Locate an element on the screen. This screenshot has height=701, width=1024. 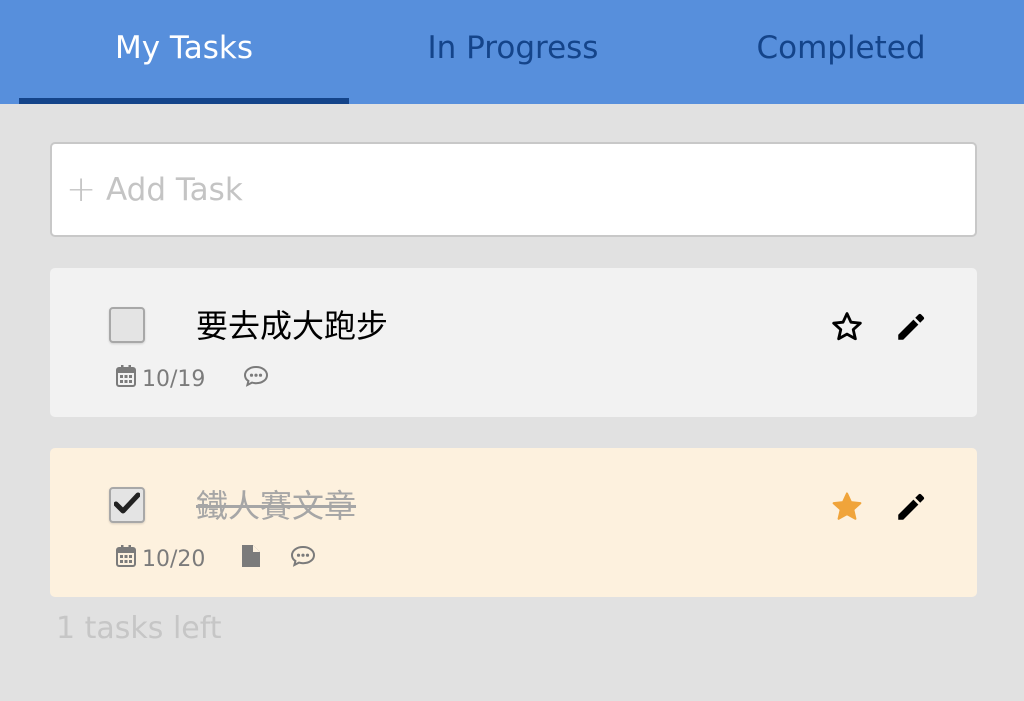
add-task-input is located at coordinates (526, 189).